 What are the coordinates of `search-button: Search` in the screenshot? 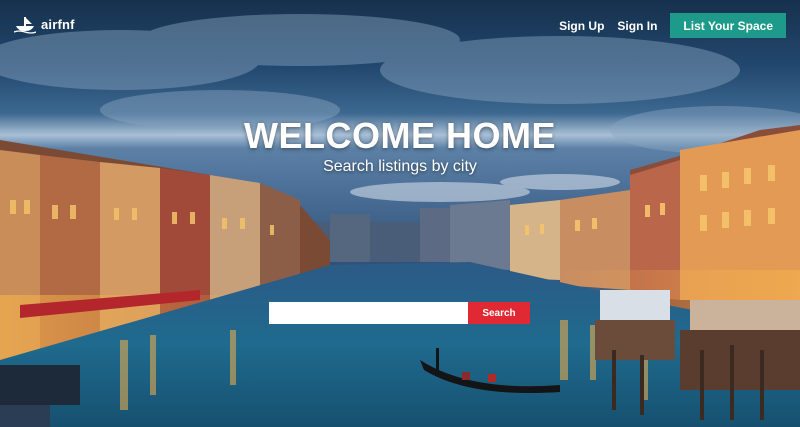 It's located at (499, 313).